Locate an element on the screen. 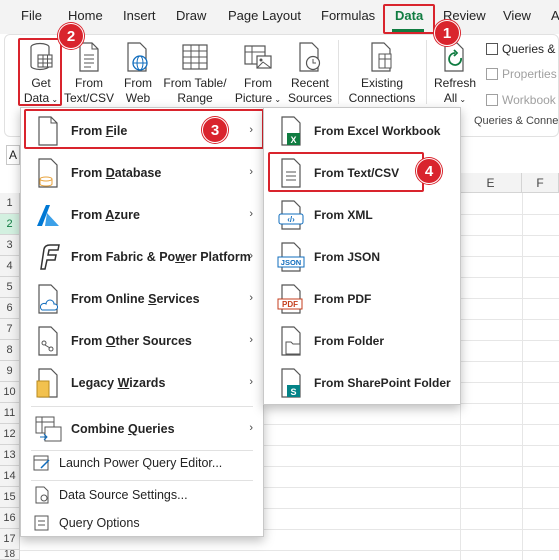 This screenshot has width=559, height=560. row-header: 17 is located at coordinates (10, 539).